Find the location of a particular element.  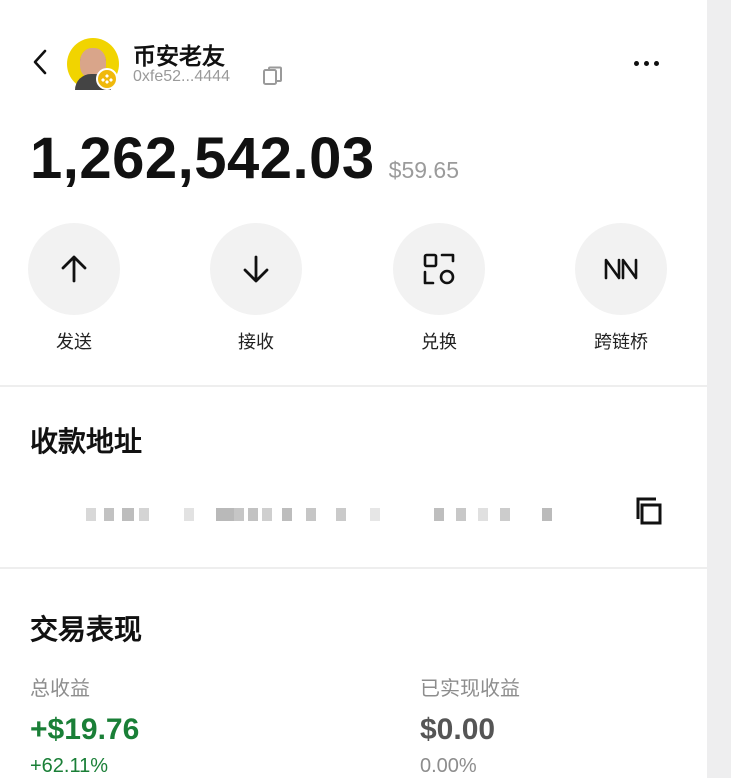

realized-profit-block: 已实现收益 $0.00 0.00% is located at coordinates (470, 725).